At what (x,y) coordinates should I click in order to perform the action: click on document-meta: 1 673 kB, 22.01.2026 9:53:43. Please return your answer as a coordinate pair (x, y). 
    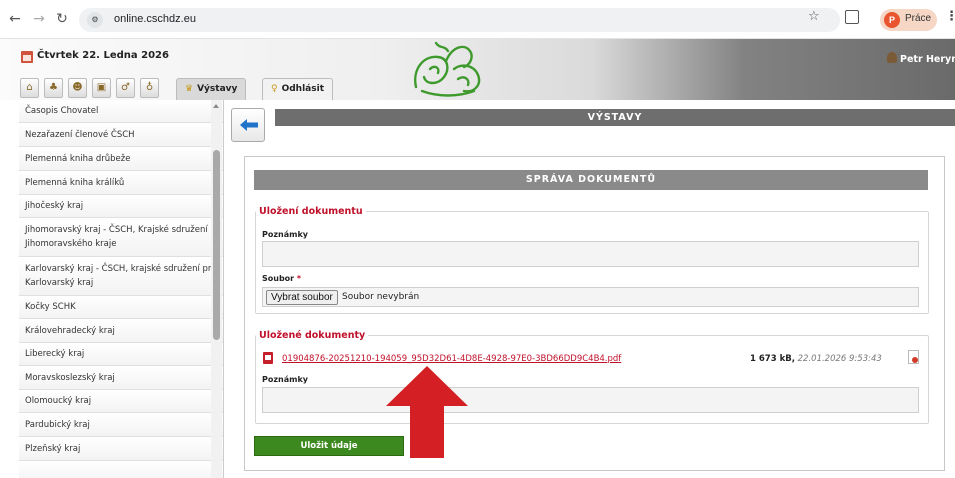
    Looking at the image, I should click on (816, 359).